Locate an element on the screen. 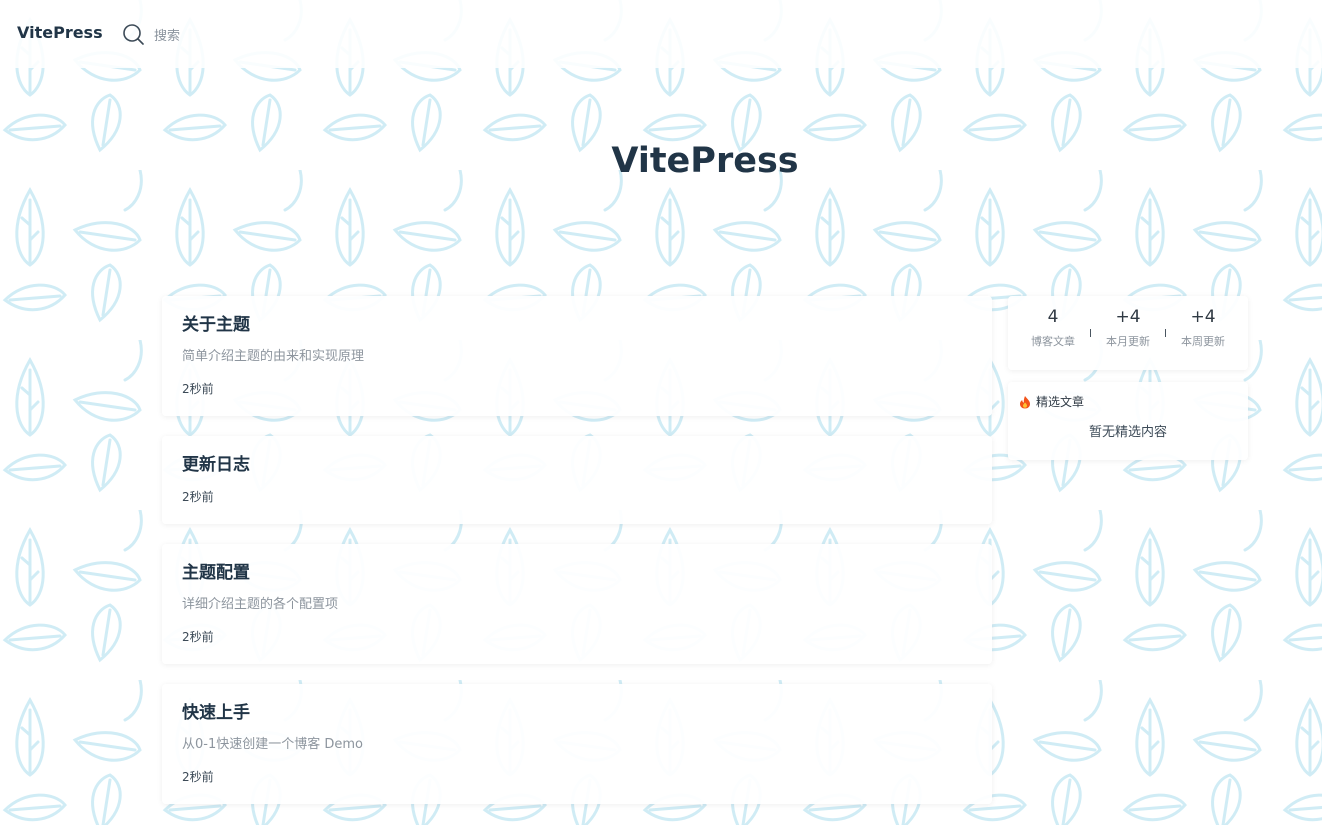  post-description: 详细介绍主题的各个配置项 is located at coordinates (260, 604).